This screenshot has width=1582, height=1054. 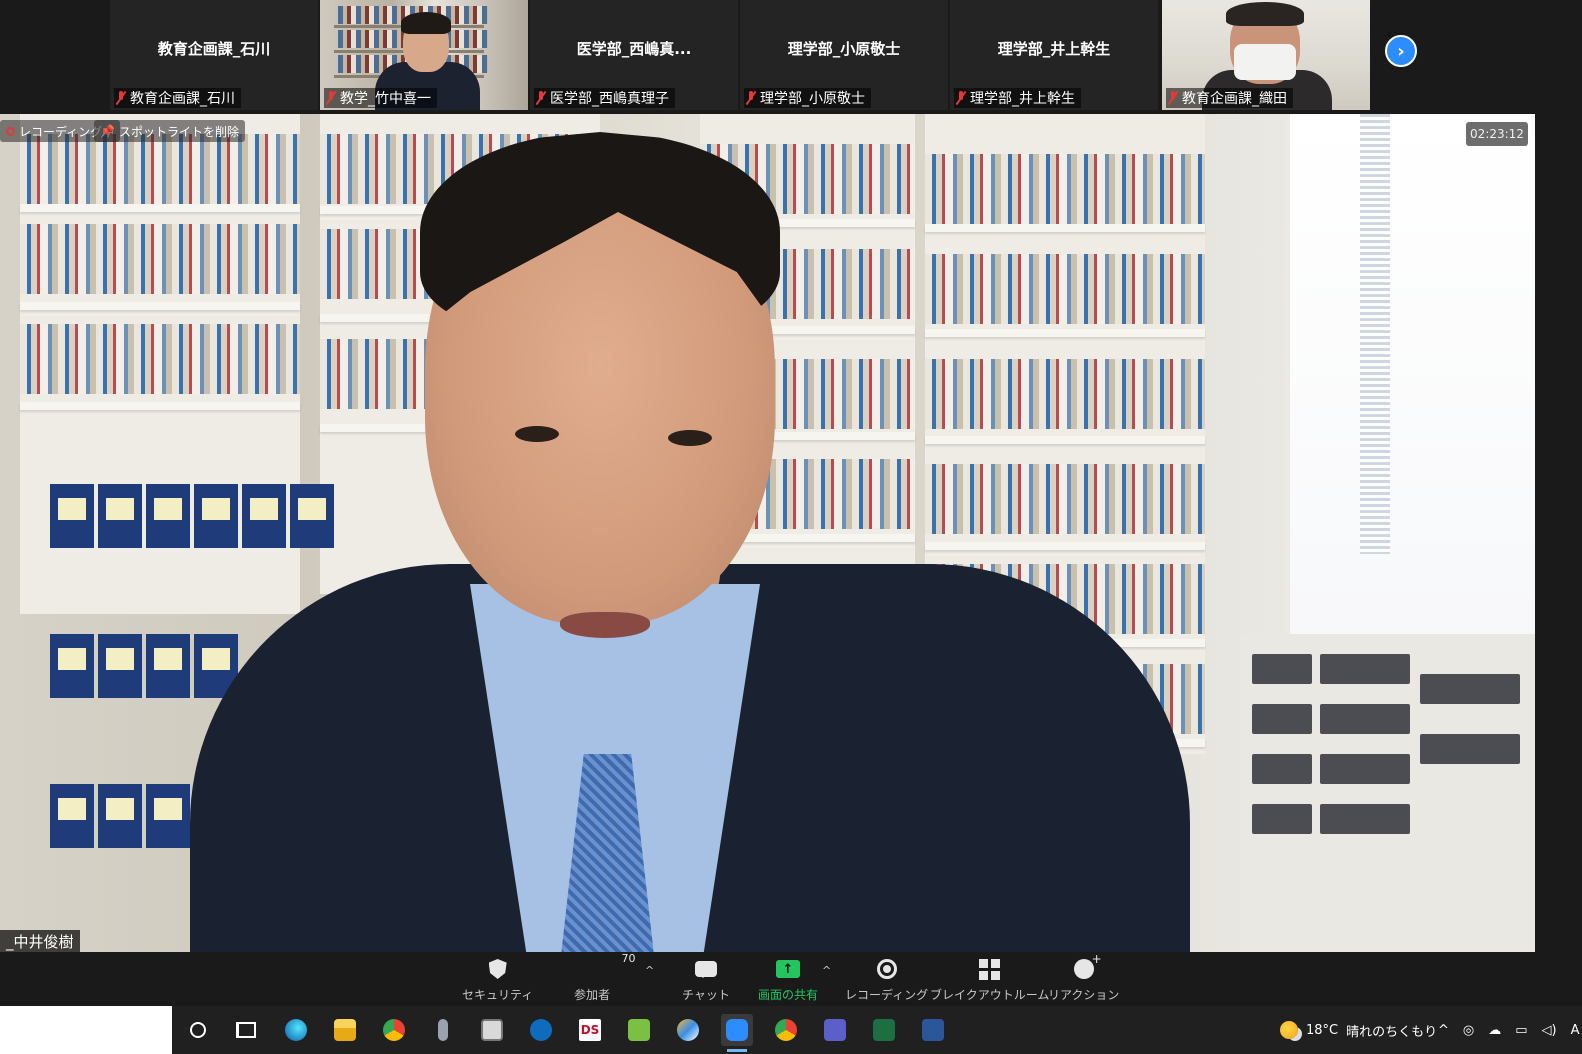 I want to click on weather-temp: 18°C, so click(x=1322, y=1030).